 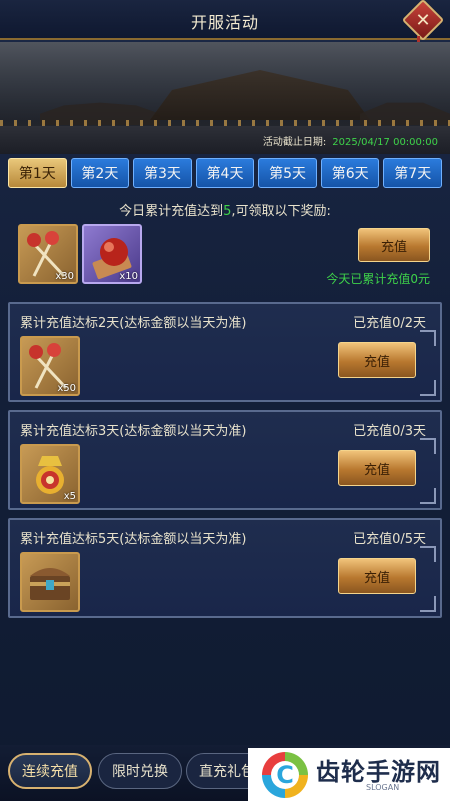 What do you see at coordinates (378, 772) in the screenshot?
I see `watermark-text: 齿轮手游网` at bounding box center [378, 772].